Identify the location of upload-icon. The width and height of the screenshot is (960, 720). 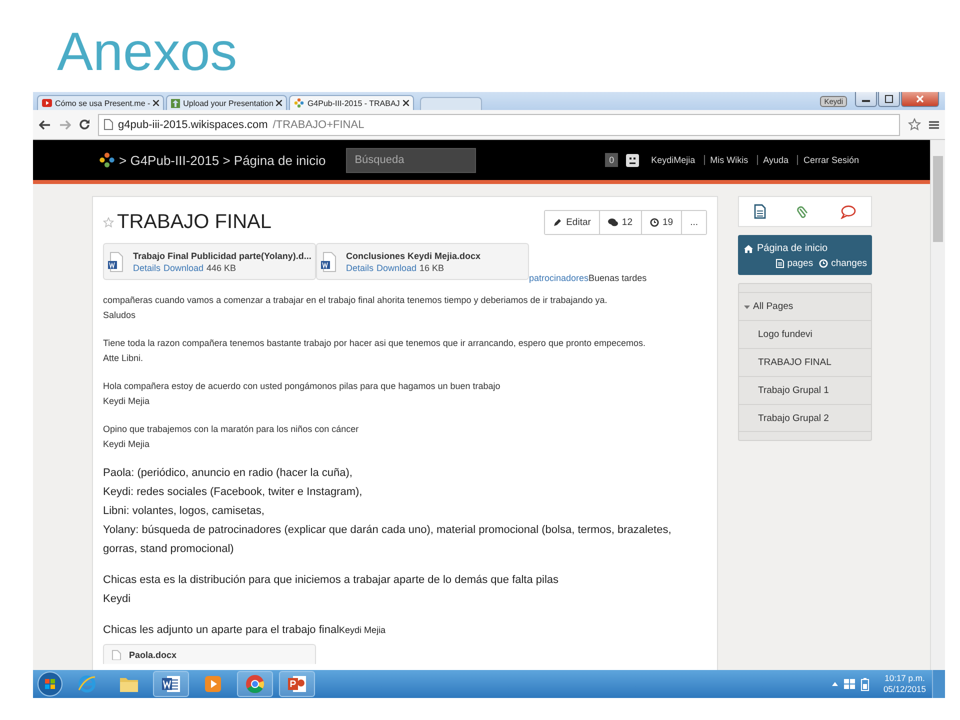
(175, 103).